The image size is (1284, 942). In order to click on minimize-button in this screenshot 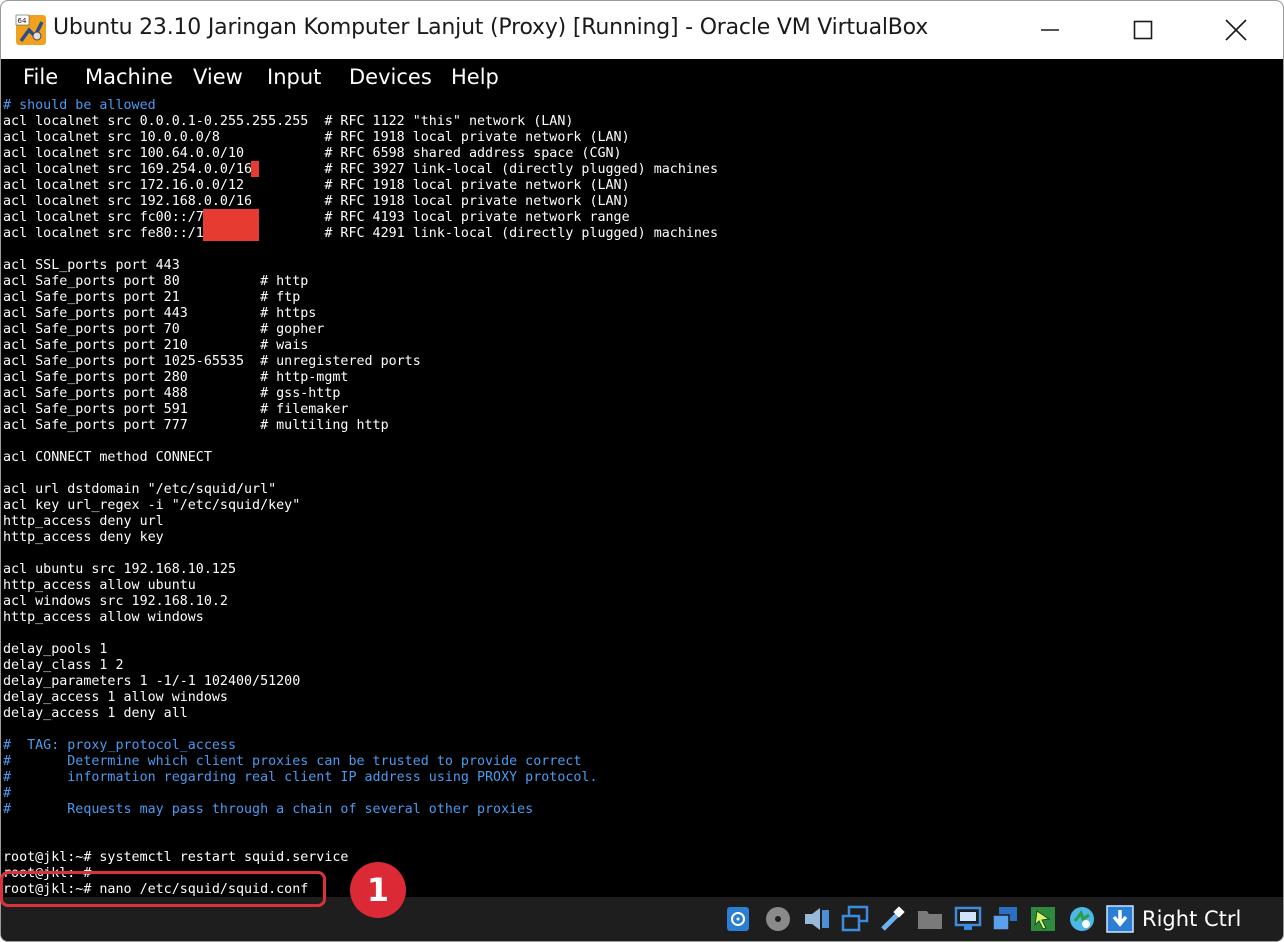, I will do `click(1049, 30)`.